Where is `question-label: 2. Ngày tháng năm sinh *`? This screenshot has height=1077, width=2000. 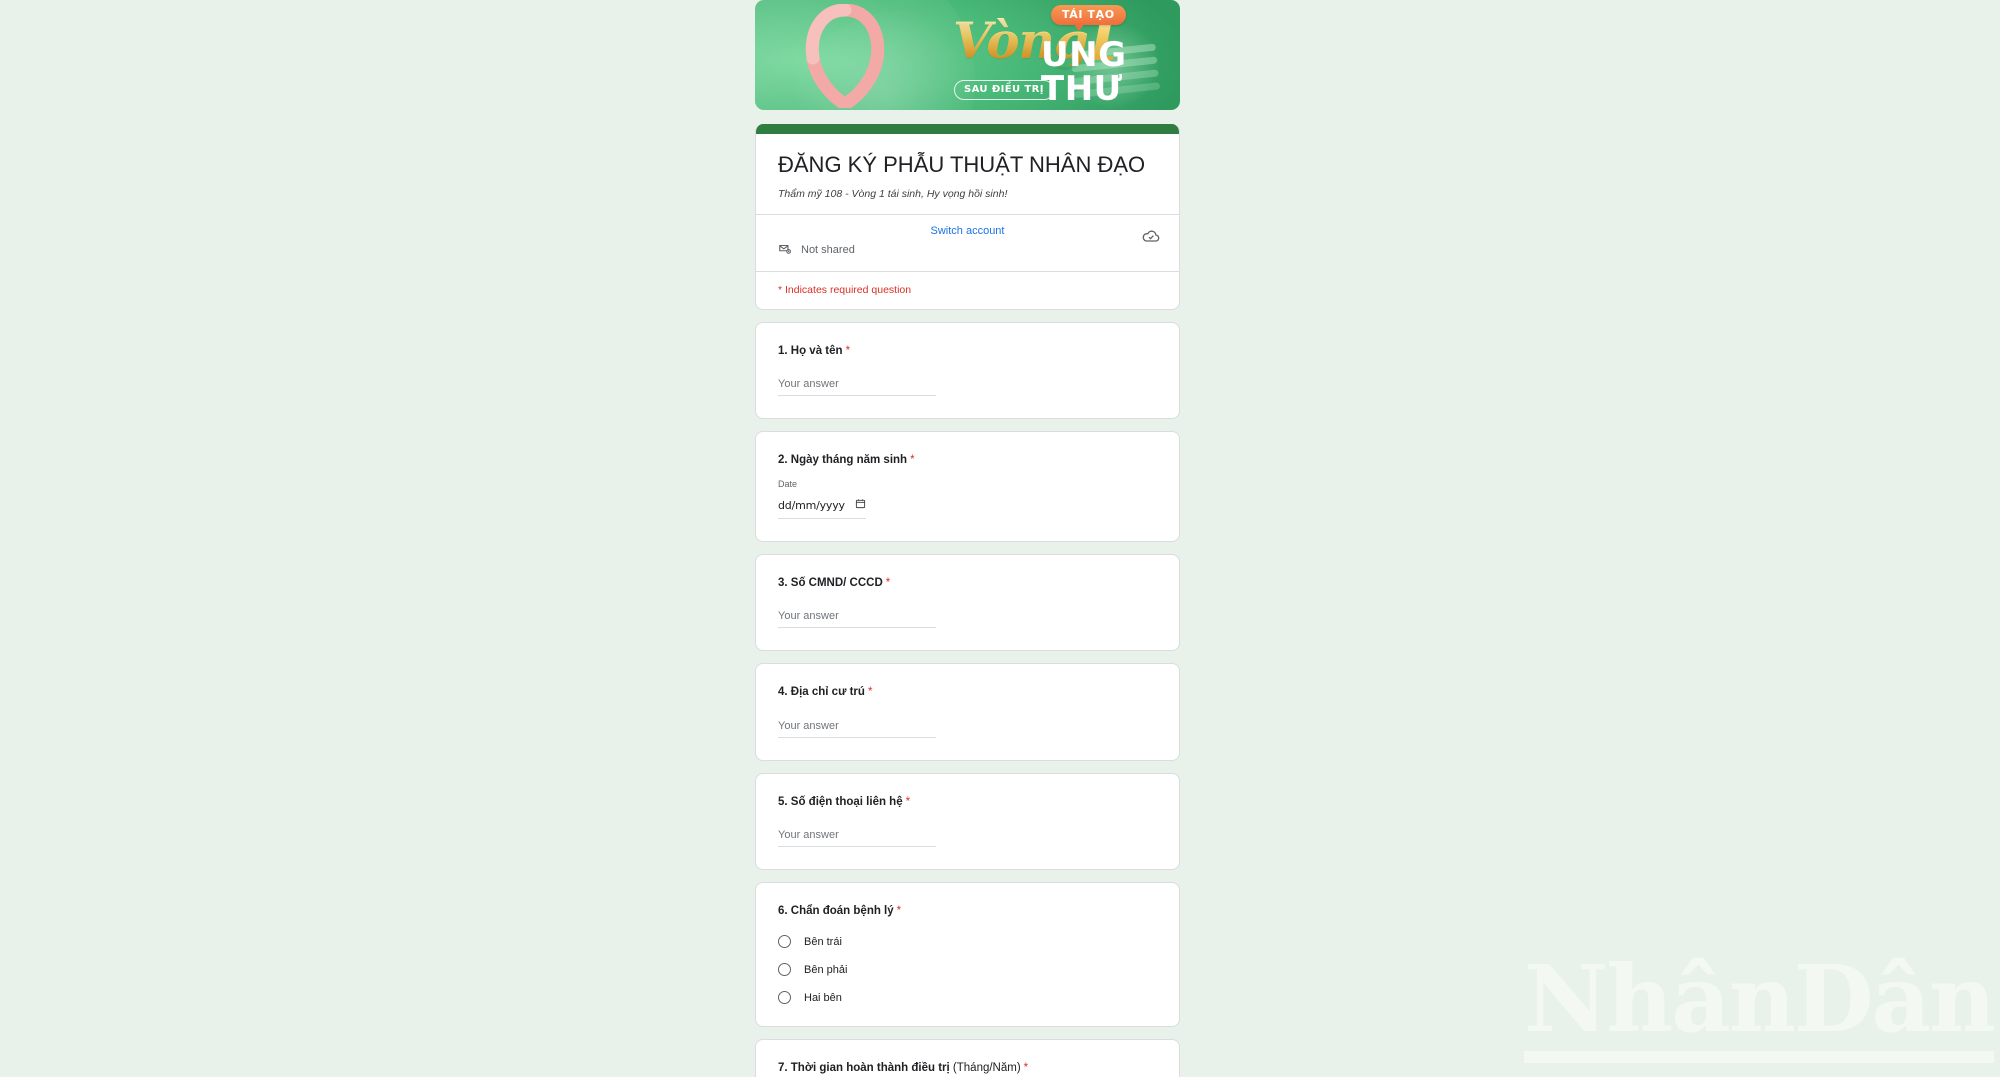 question-label: 2. Ngày tháng năm sinh * is located at coordinates (967, 460).